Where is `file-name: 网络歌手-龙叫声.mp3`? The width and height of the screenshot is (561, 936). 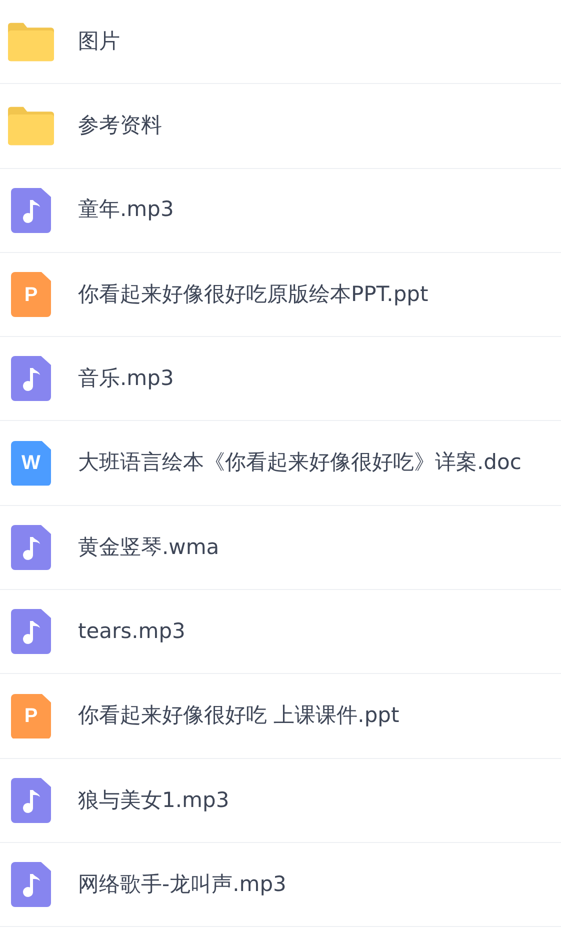
file-name: 网络歌手-龙叫声.mp3 is located at coordinates (182, 884).